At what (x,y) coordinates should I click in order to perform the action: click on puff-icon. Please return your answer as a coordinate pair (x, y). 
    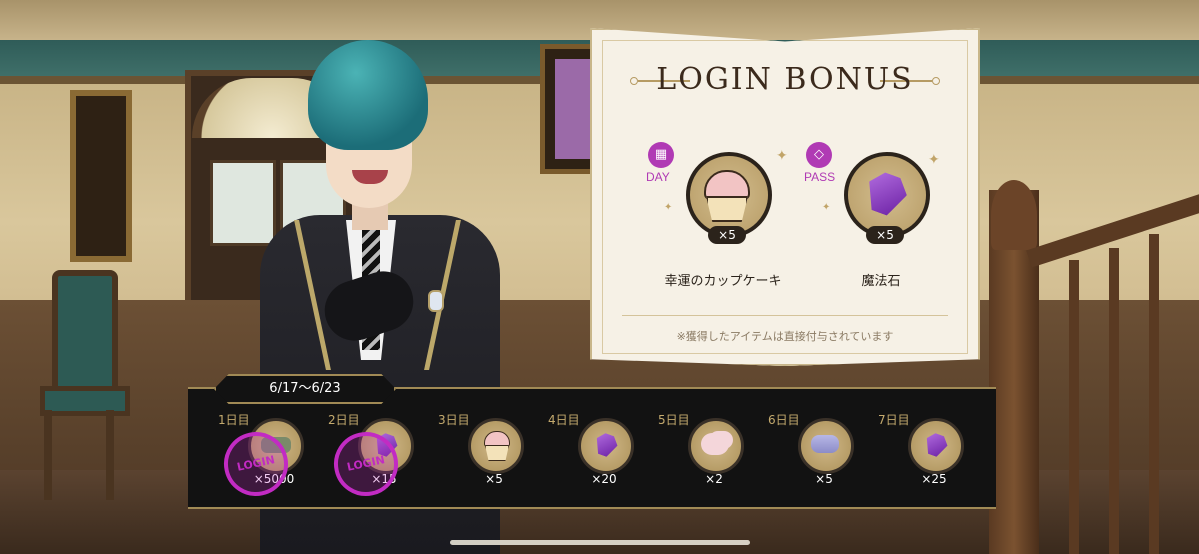
    Looking at the image, I should click on (716, 446).